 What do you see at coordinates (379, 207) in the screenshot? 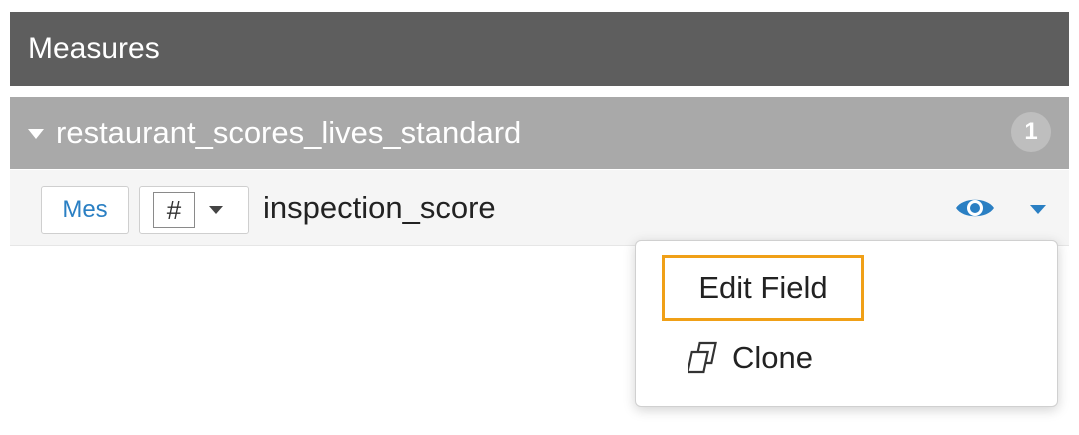
I see `field-name: inspection_score` at bounding box center [379, 207].